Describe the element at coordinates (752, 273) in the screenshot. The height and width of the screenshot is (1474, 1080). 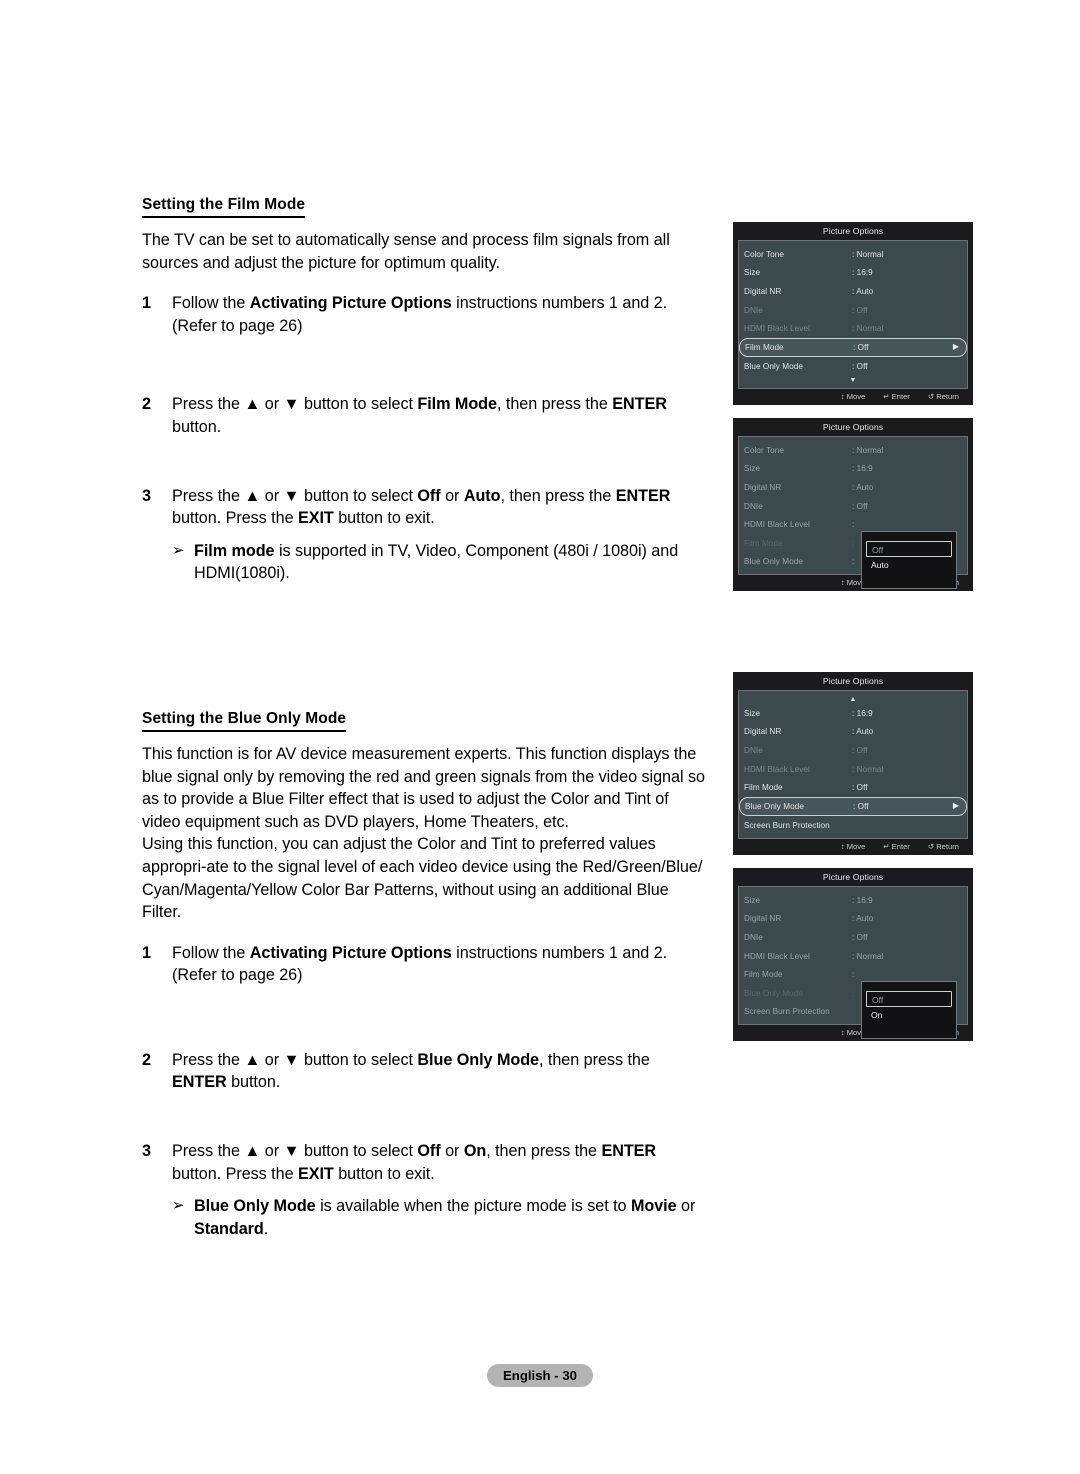
I see `osd-row-label: Size` at that location.